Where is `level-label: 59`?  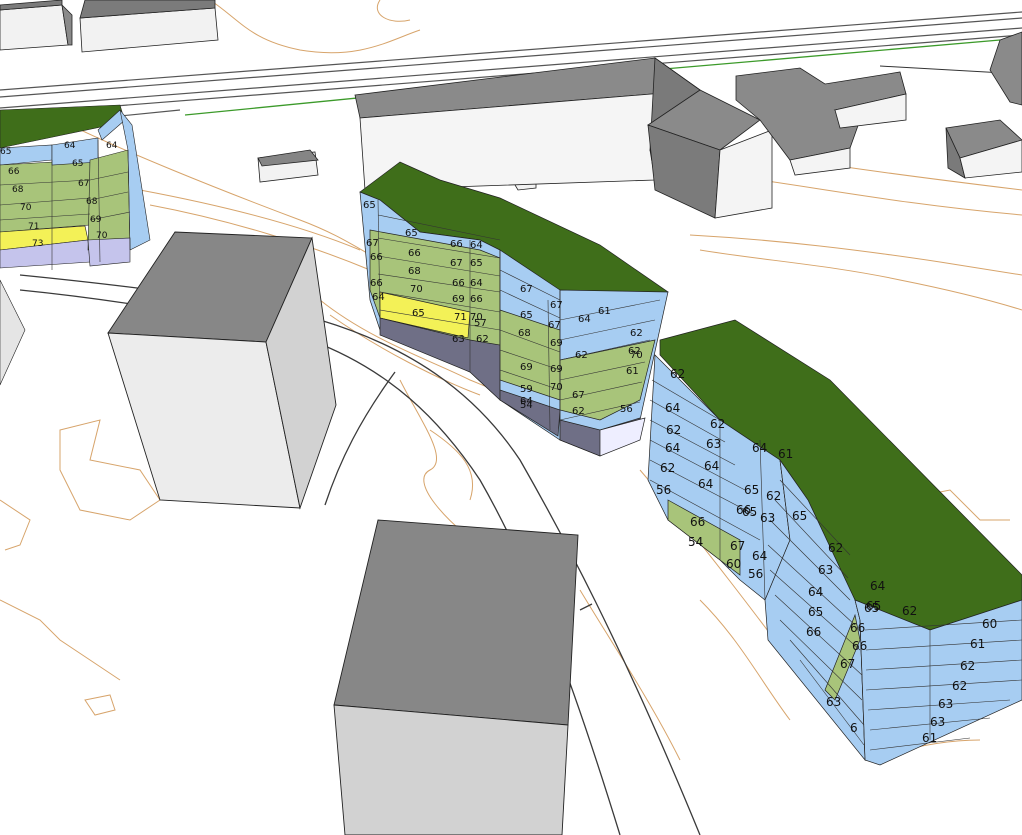 level-label: 59 is located at coordinates (526, 389).